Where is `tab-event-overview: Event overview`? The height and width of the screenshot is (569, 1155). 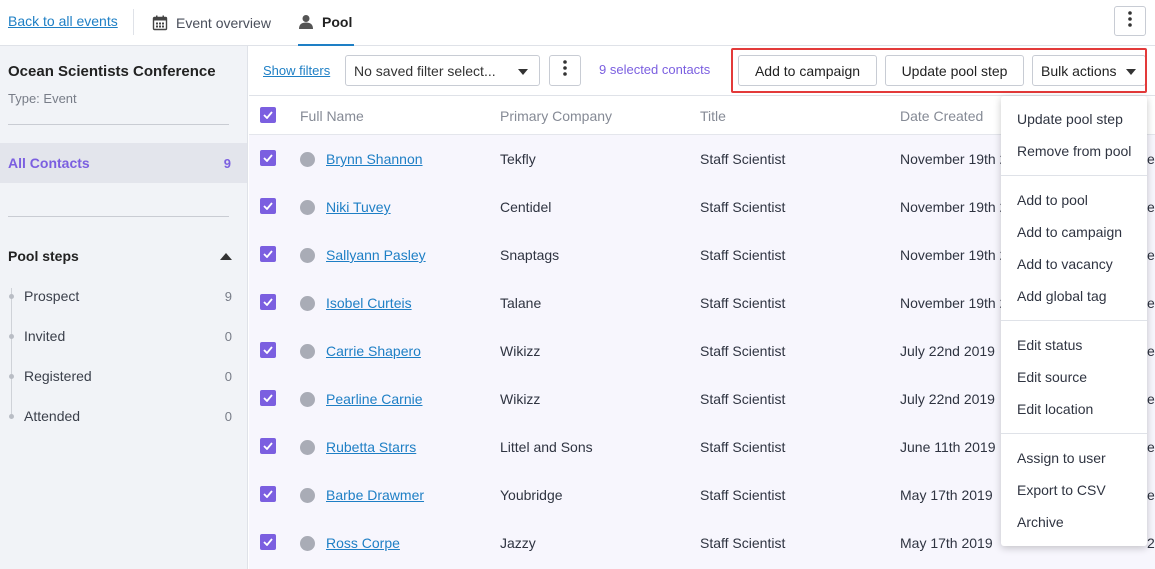
tab-event-overview: Event overview is located at coordinates (211, 23).